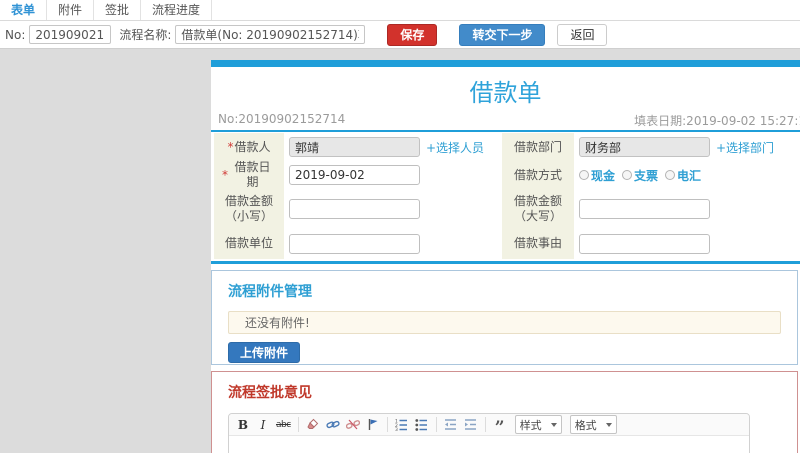 Image resolution: width=800 pixels, height=453 pixels. I want to click on borrower-cell: +选择人员, so click(393, 147).